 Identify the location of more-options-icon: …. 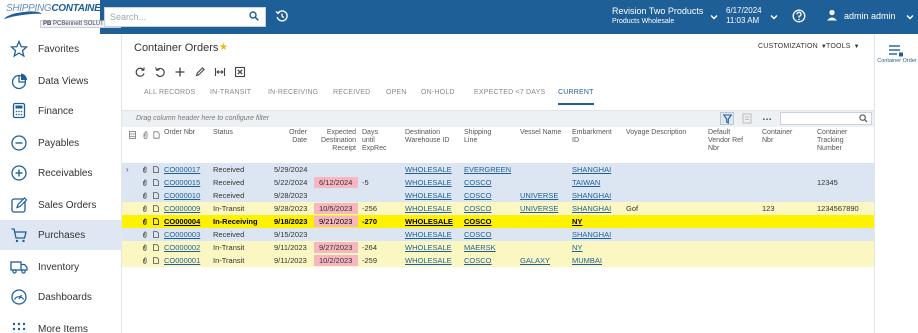
(767, 117).